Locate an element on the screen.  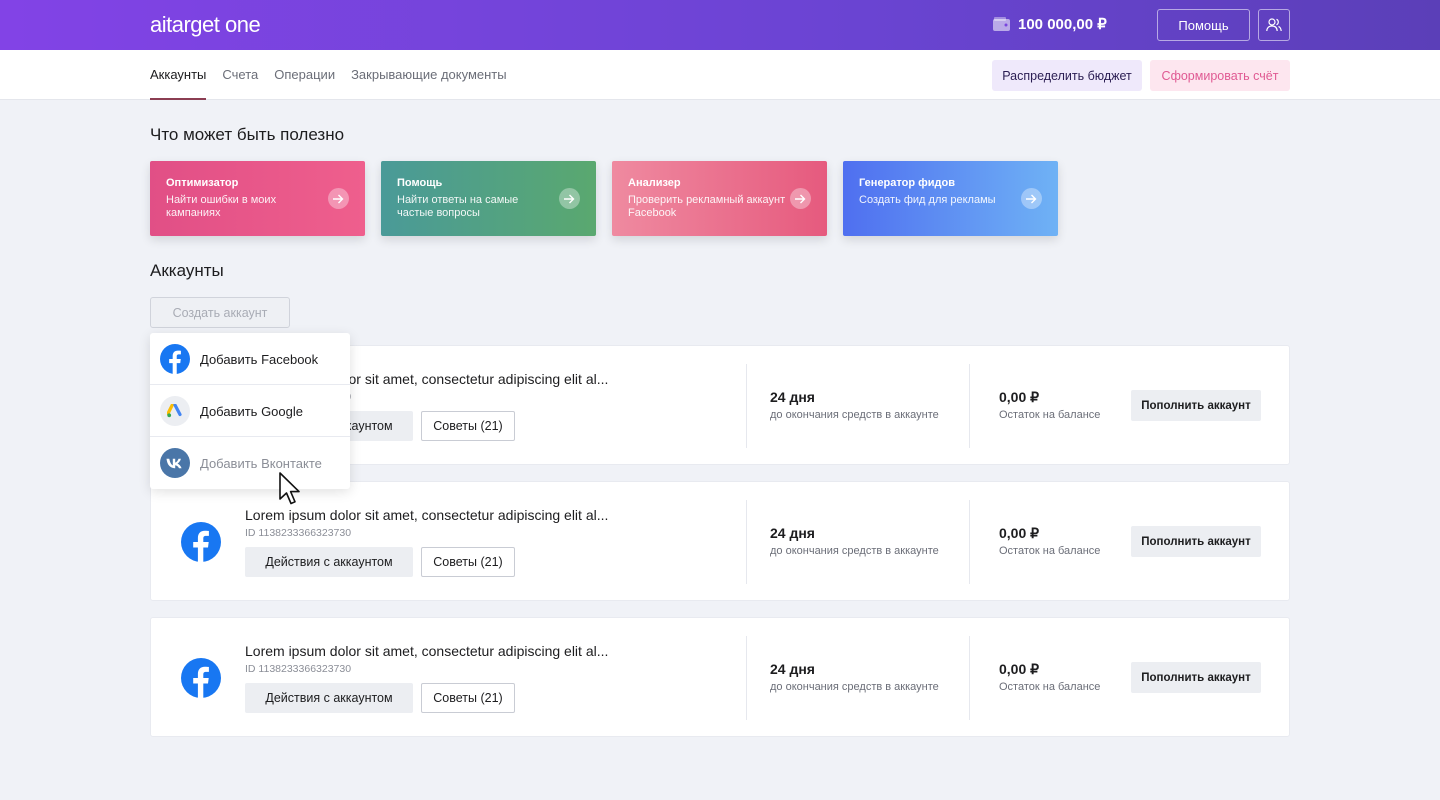
create-account-button: Создать аккаунт is located at coordinates (220, 312).